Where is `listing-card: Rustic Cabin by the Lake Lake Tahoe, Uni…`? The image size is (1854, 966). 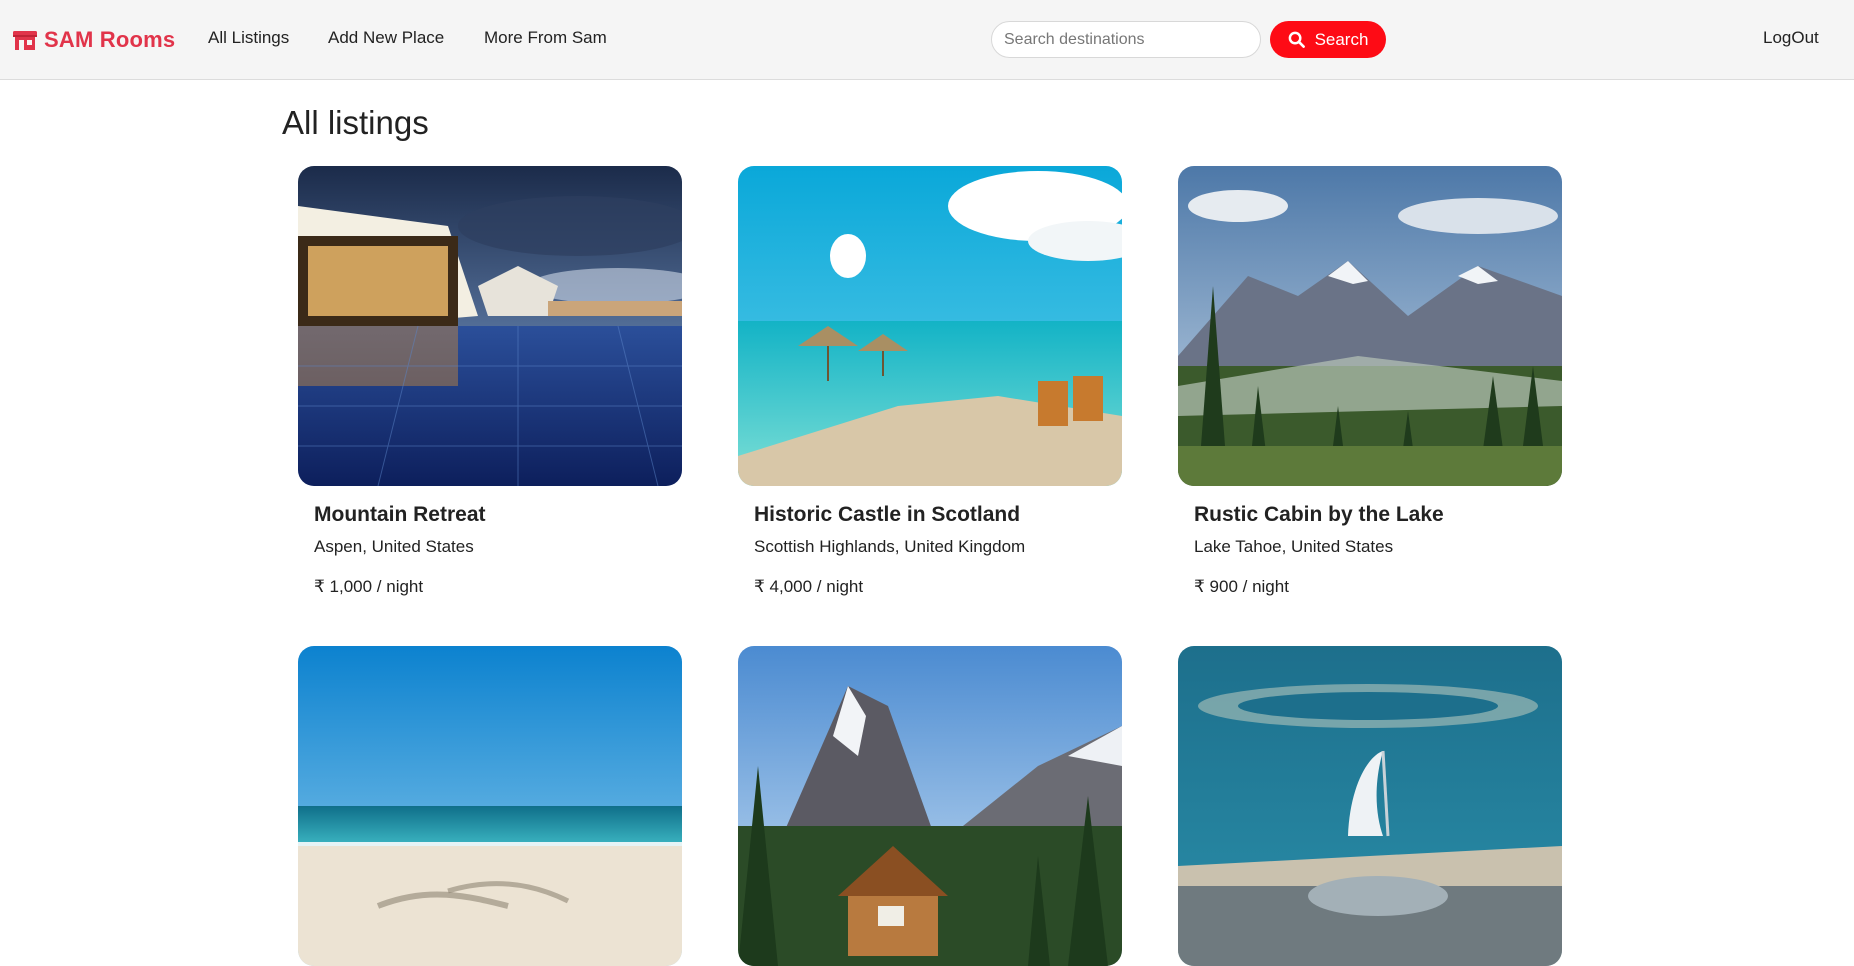
listing-card: Rustic Cabin by the Lake Lake Tahoe, Uni… is located at coordinates (1370, 381).